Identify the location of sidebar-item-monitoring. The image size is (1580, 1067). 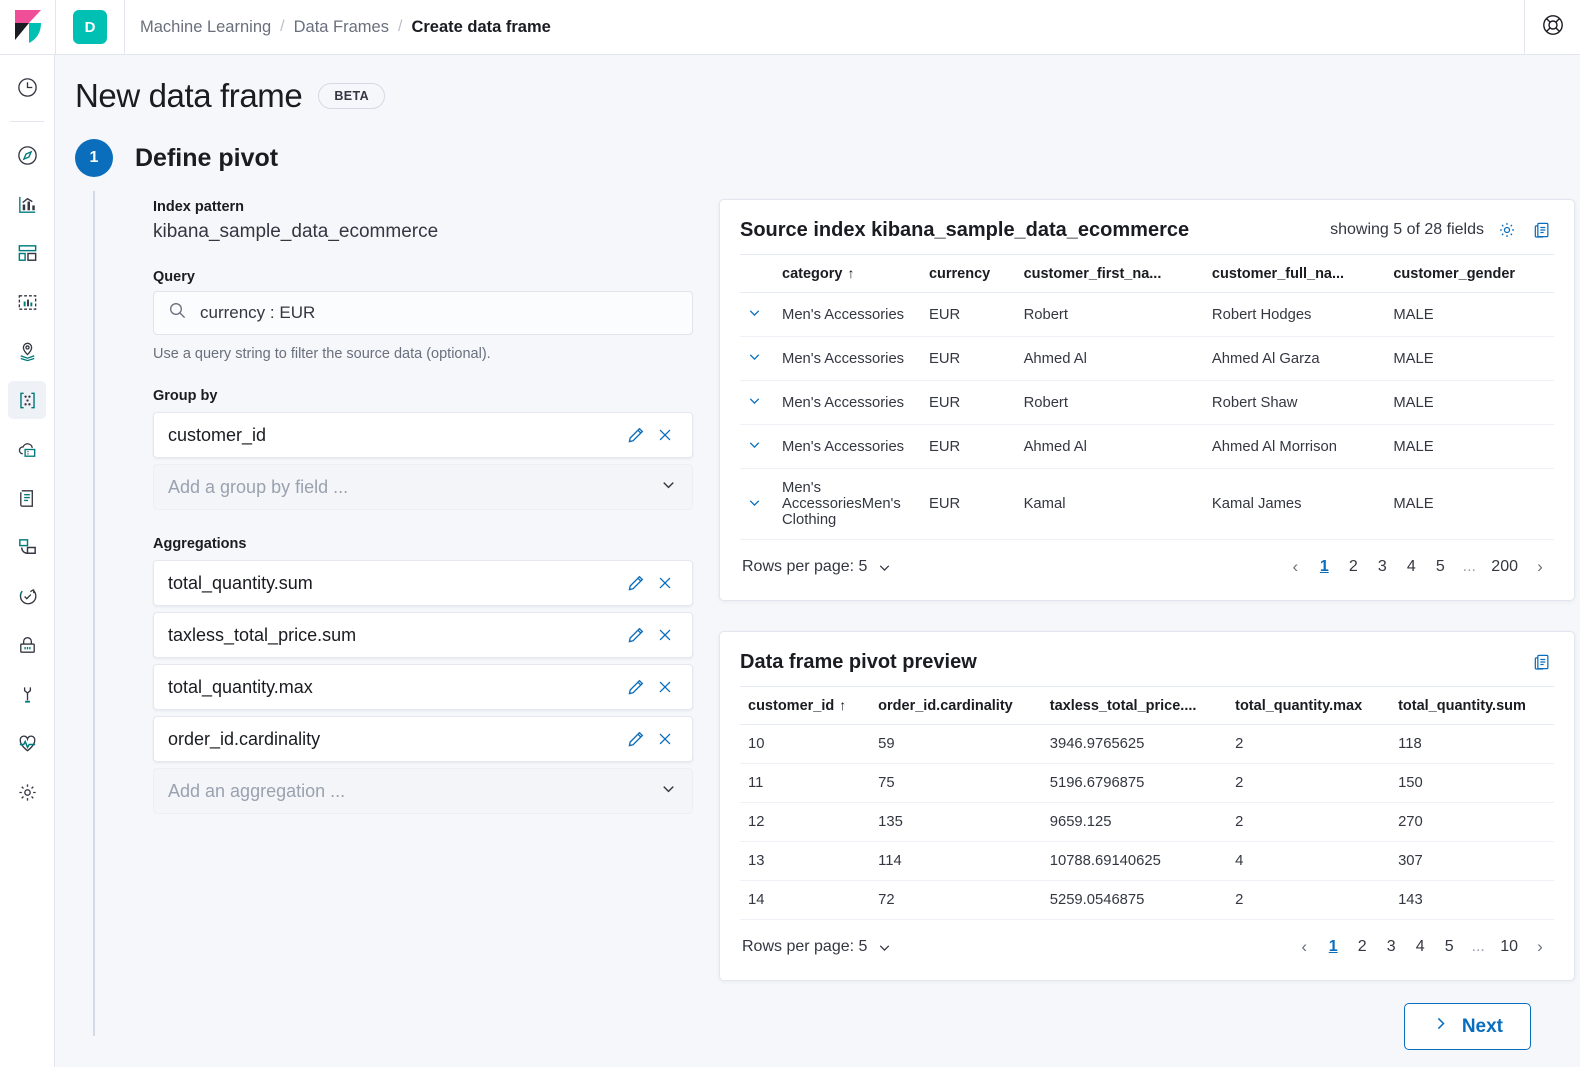
(27, 743).